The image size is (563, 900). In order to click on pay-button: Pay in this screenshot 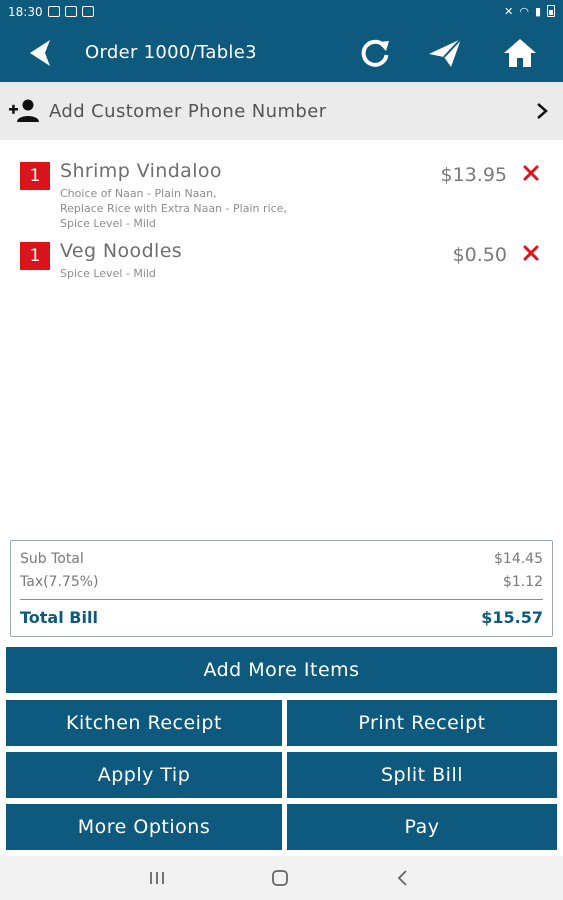, I will do `click(422, 827)`.